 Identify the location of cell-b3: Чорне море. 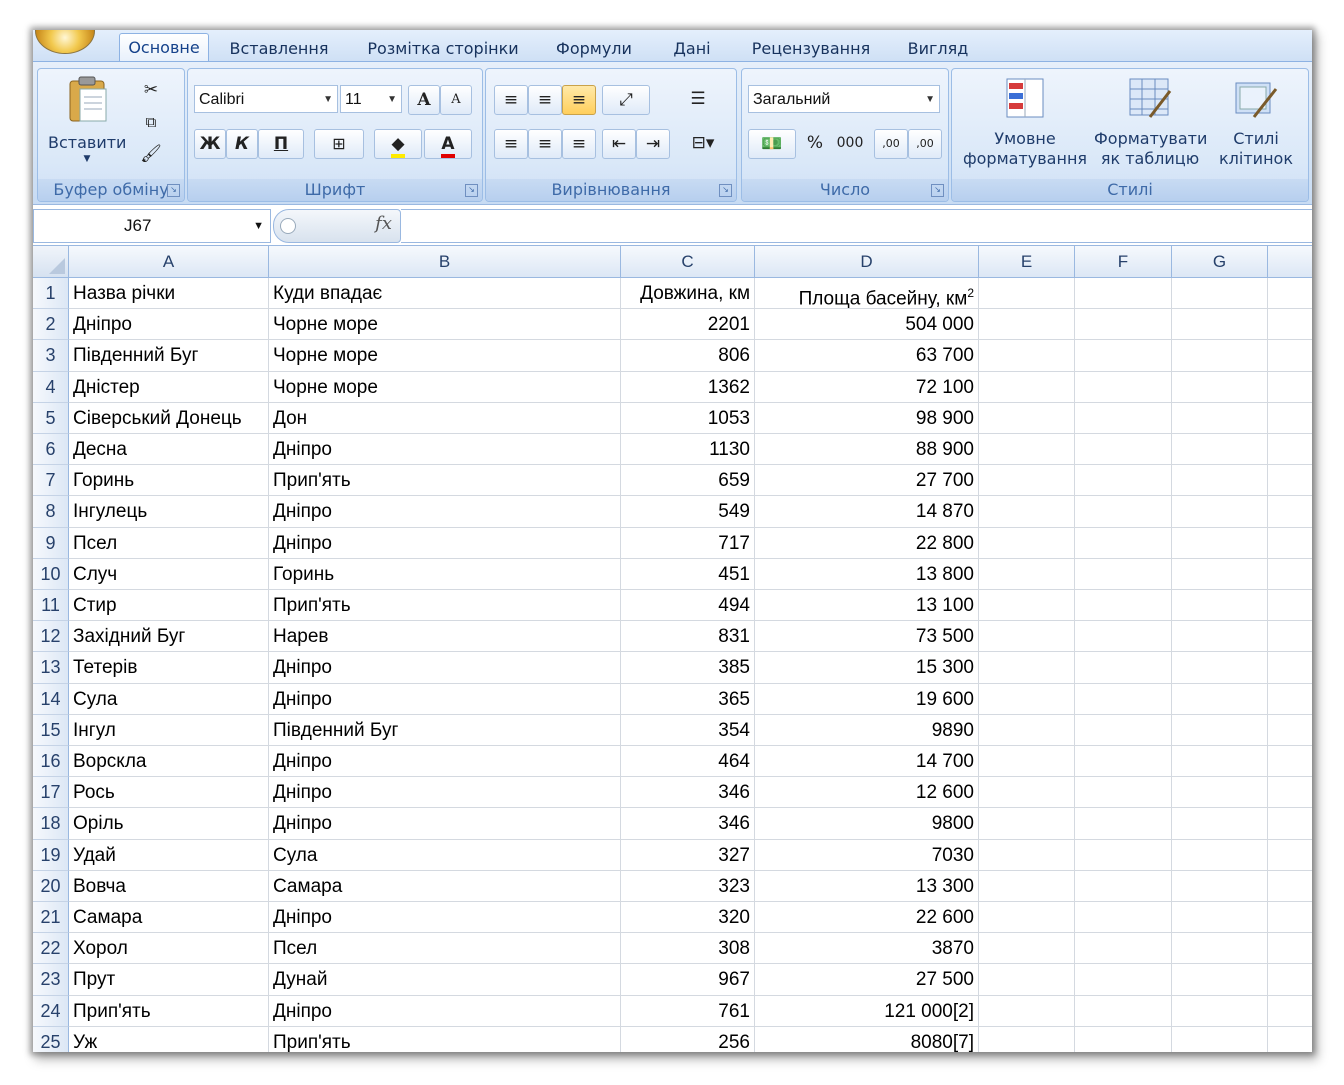
(445, 356).